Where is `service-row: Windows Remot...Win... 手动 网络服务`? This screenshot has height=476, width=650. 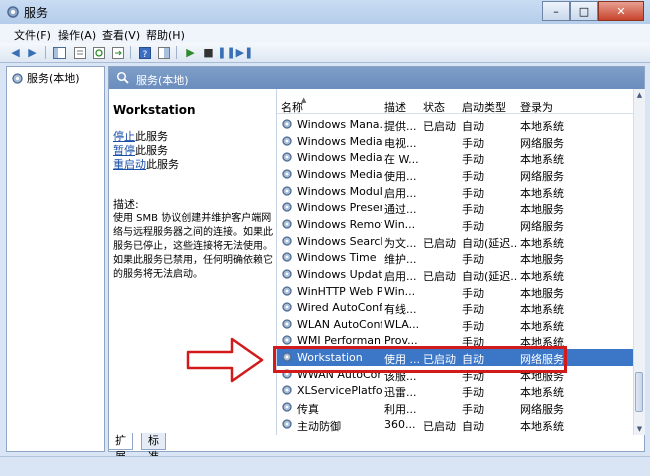
service-row: Windows Remot...Win... 手动 网络服务 is located at coordinates (455, 224).